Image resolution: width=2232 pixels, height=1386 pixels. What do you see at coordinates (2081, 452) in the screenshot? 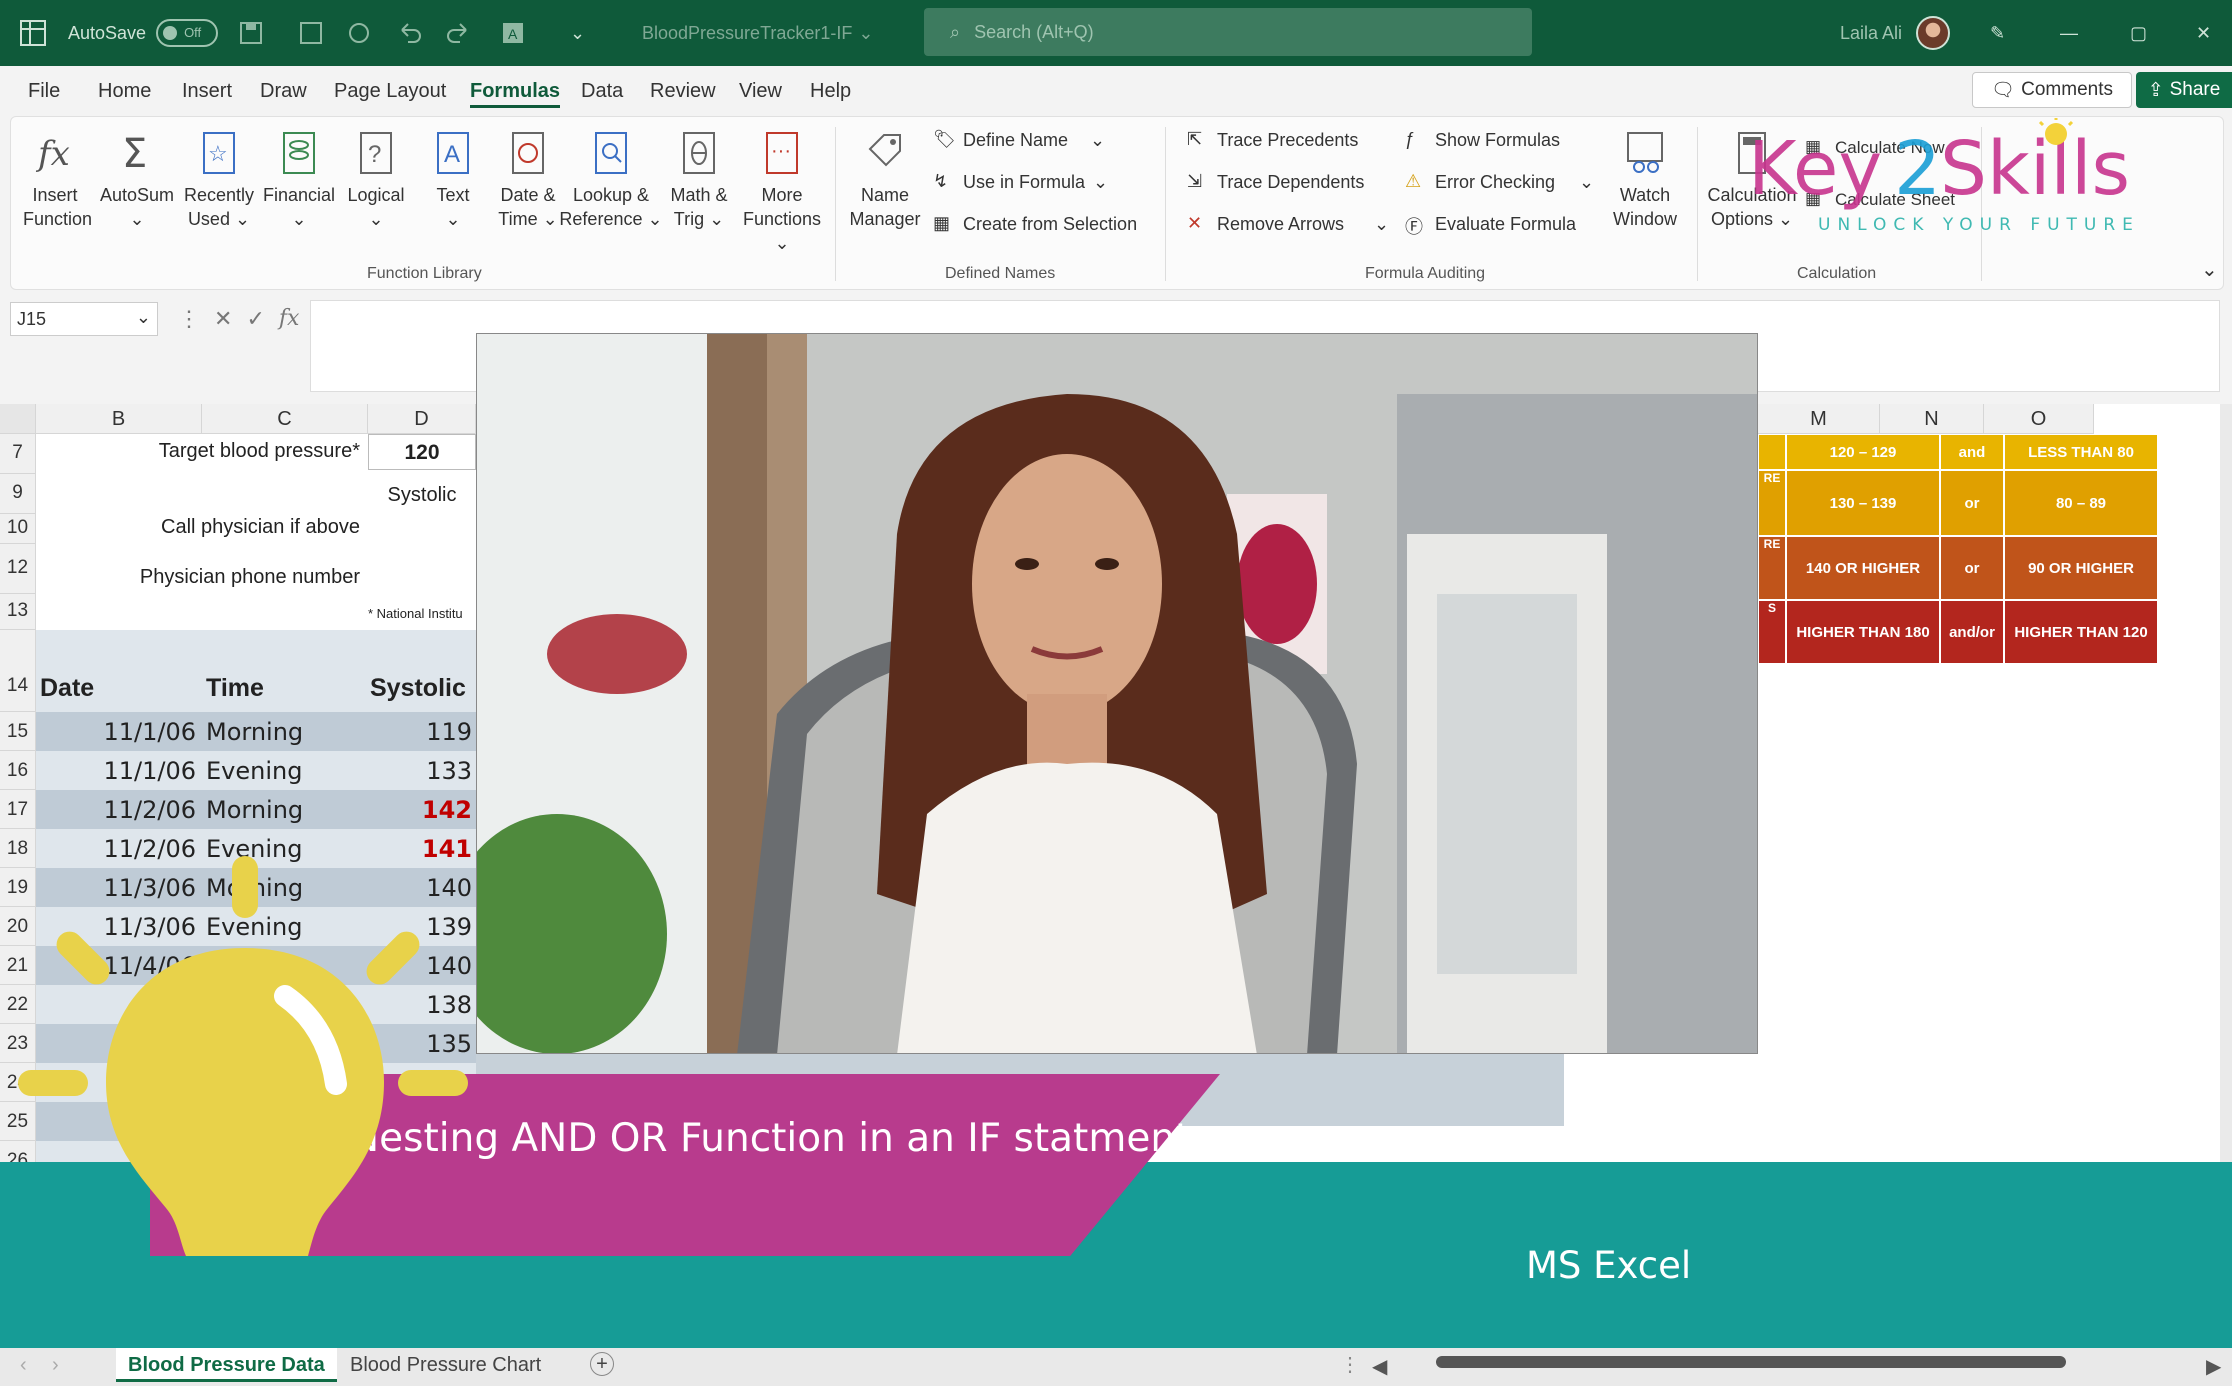
I see `bp-diastolic-range: LESS THAN 80` at bounding box center [2081, 452].